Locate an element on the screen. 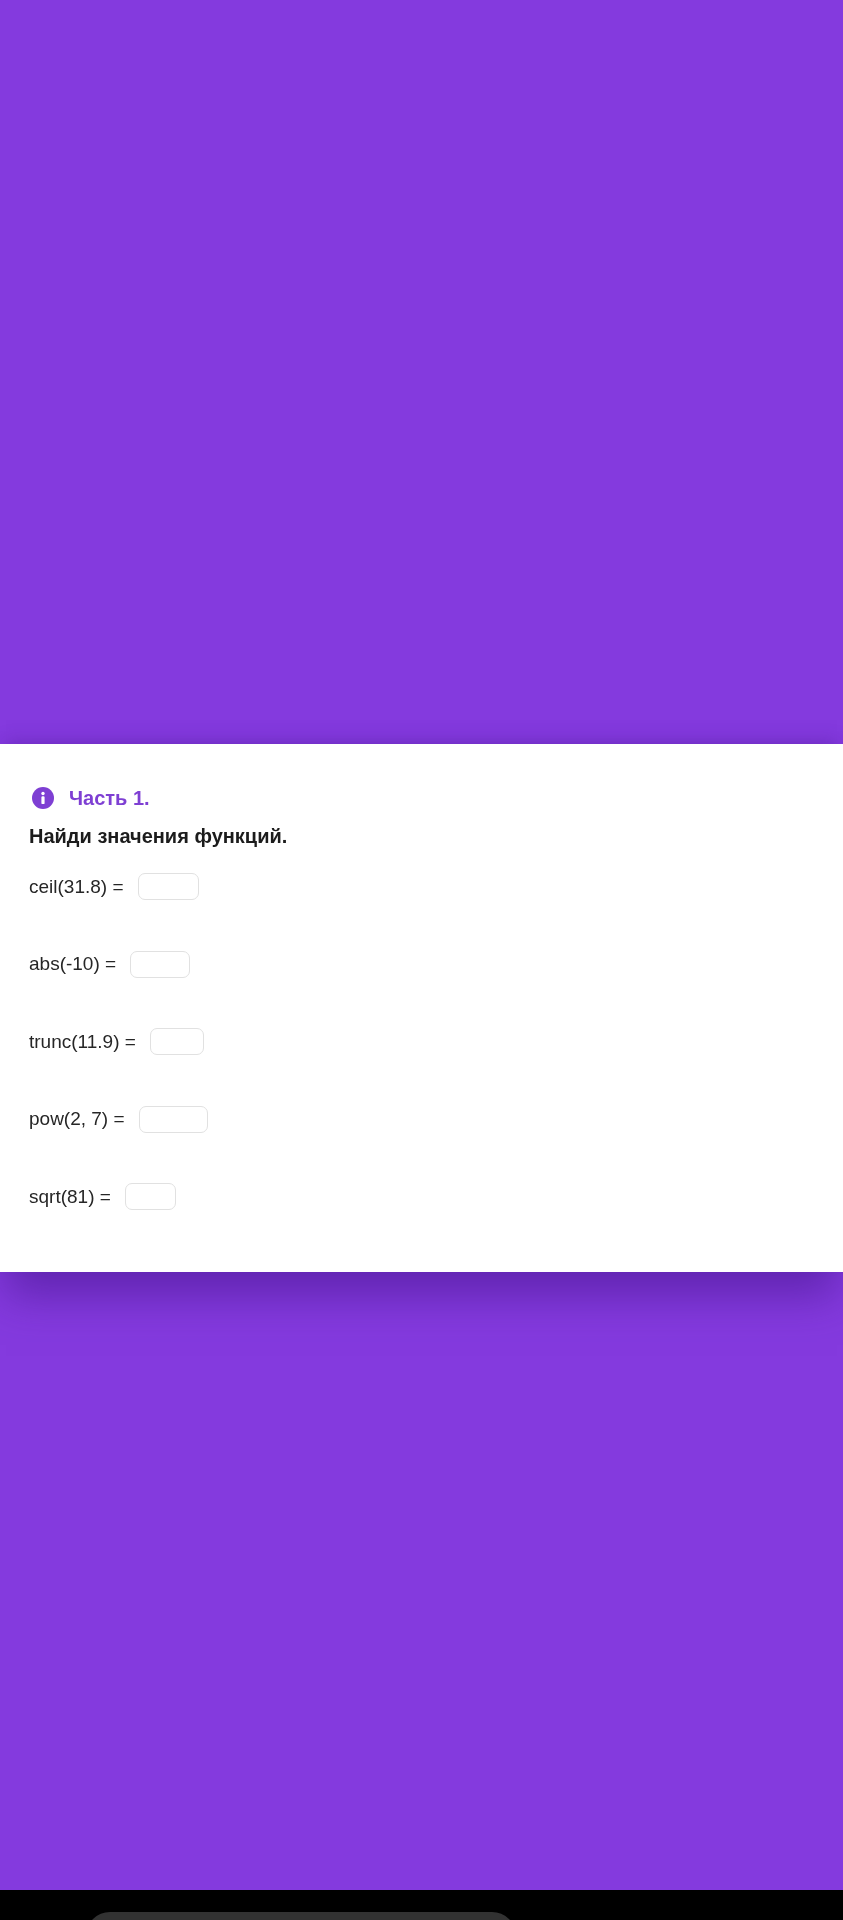  function-expression: ceil(31.8) = is located at coordinates (76, 886).